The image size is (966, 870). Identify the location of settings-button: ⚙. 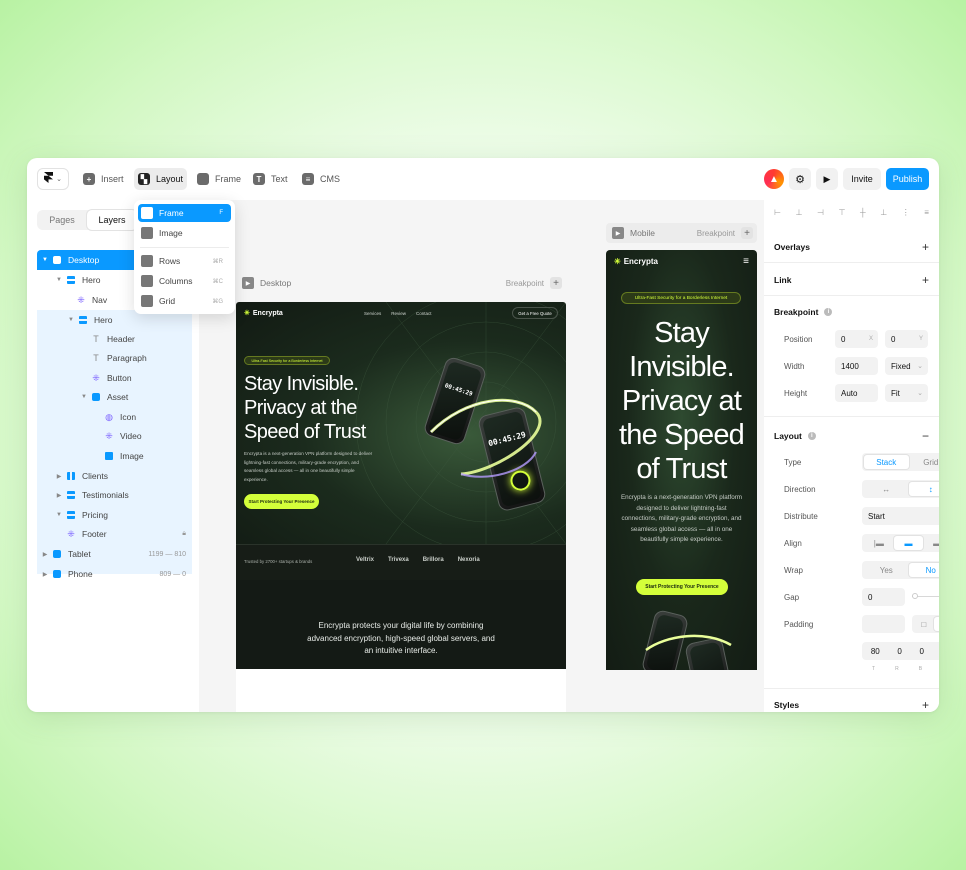
(800, 179).